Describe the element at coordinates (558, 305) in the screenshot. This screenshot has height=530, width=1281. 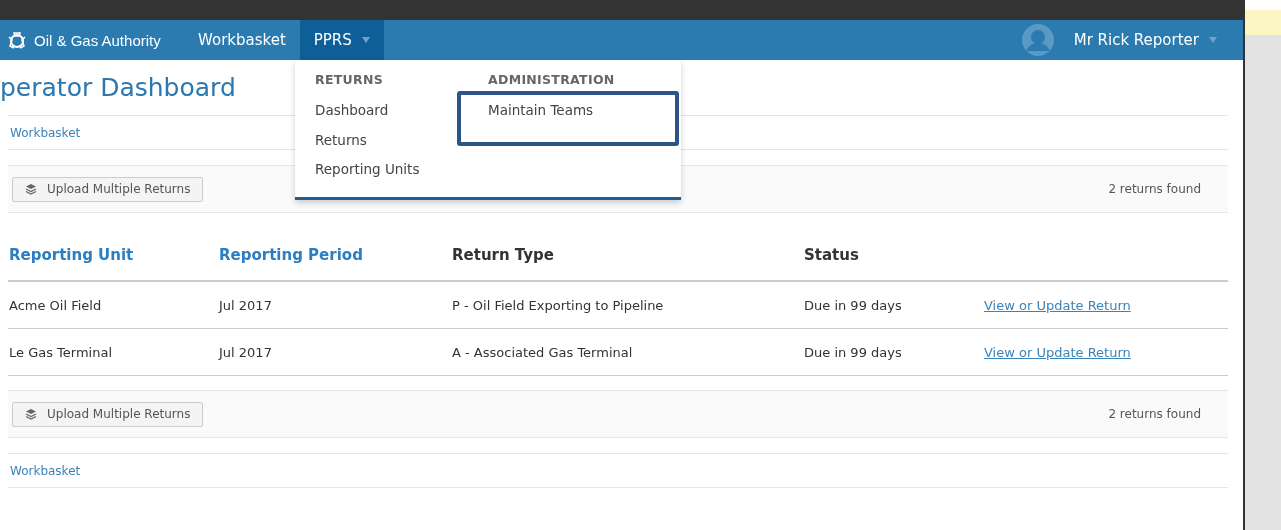
I see `table-cell: P - Oil Field Exporting to Pipeline` at that location.